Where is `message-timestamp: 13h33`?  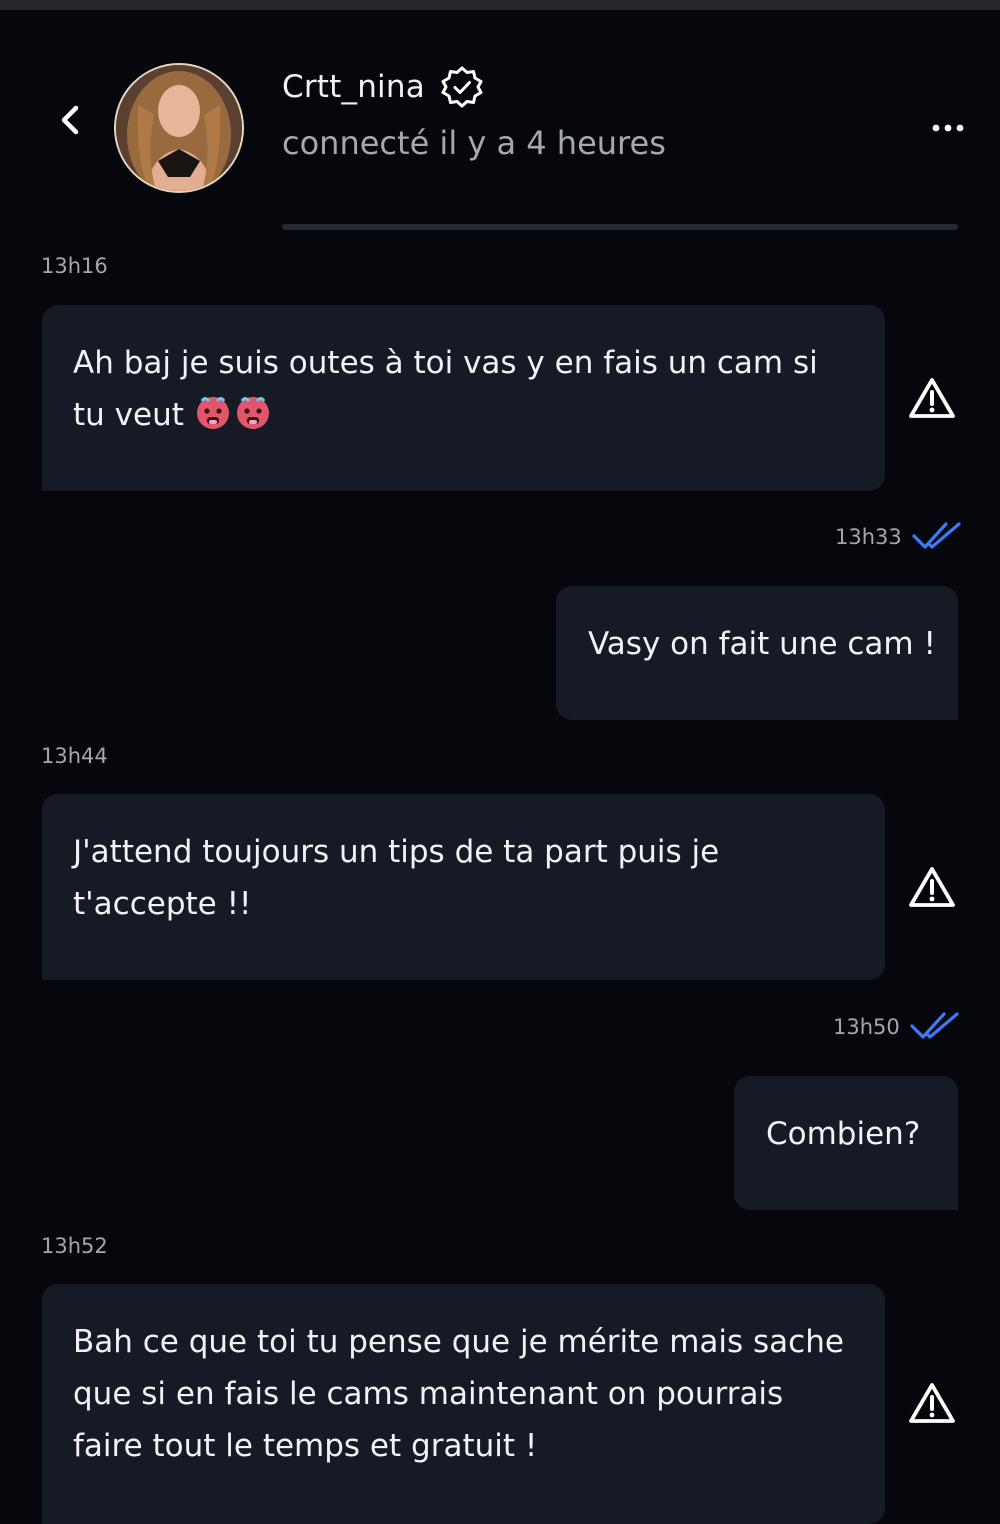 message-timestamp: 13h33 is located at coordinates (868, 537).